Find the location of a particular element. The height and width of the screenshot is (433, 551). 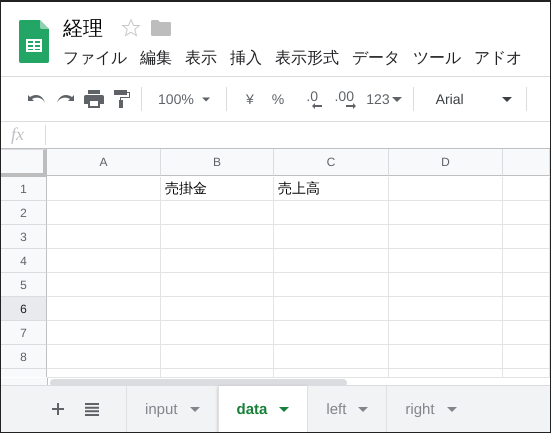

increase-decimal-button: .00 is located at coordinates (344, 99).